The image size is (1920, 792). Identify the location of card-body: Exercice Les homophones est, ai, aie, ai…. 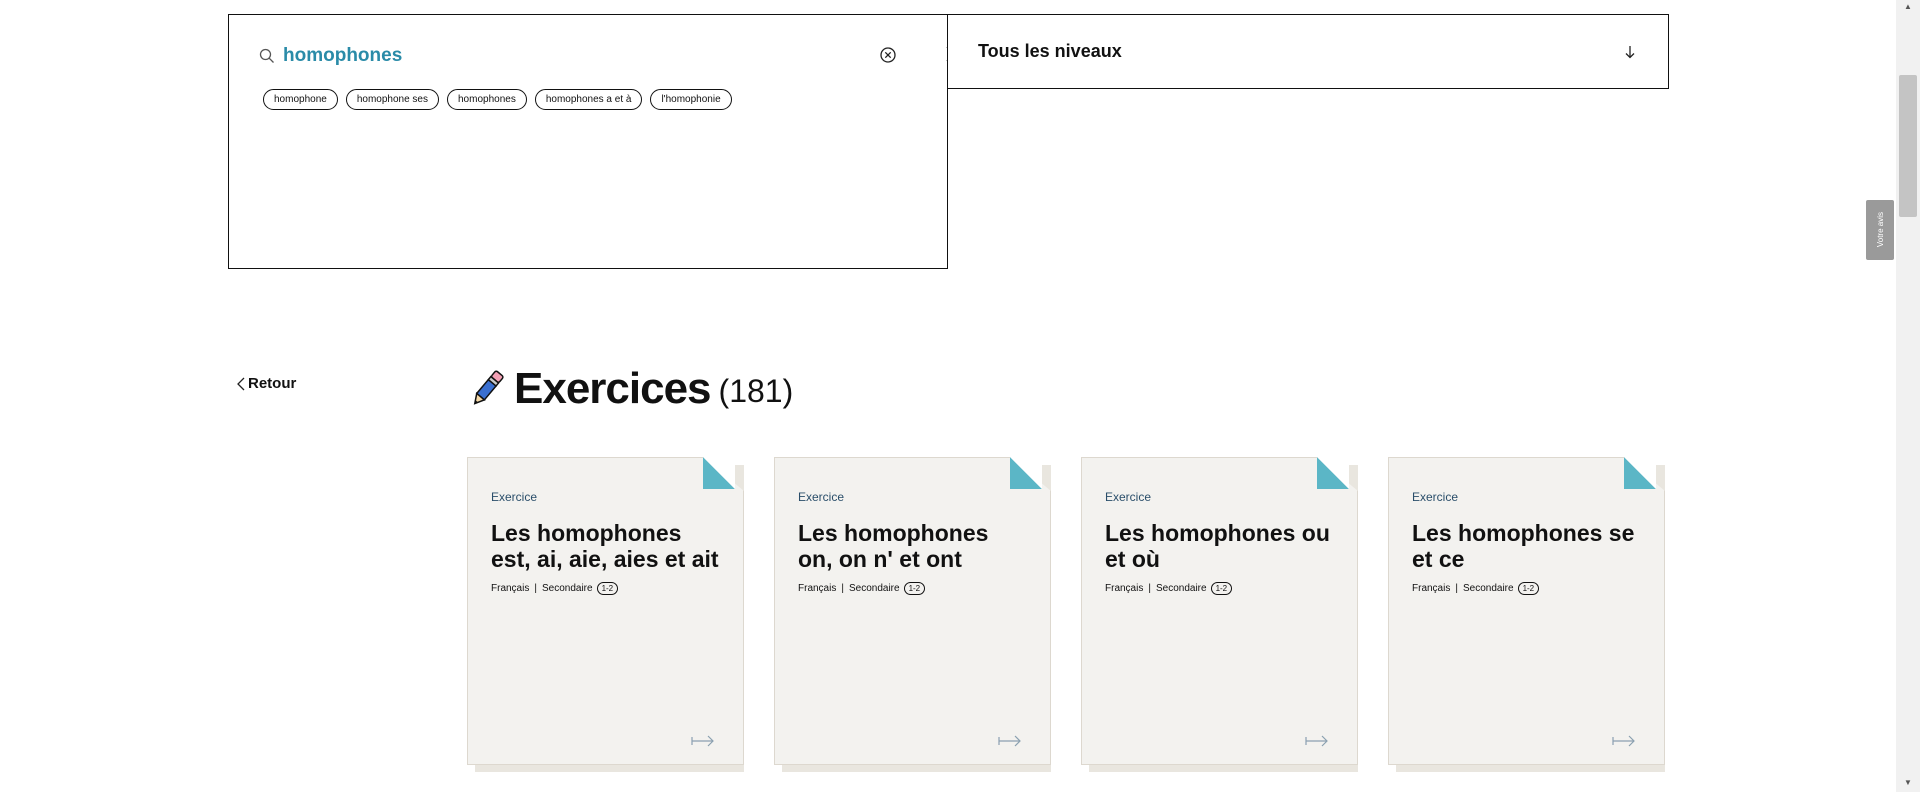
(605, 611).